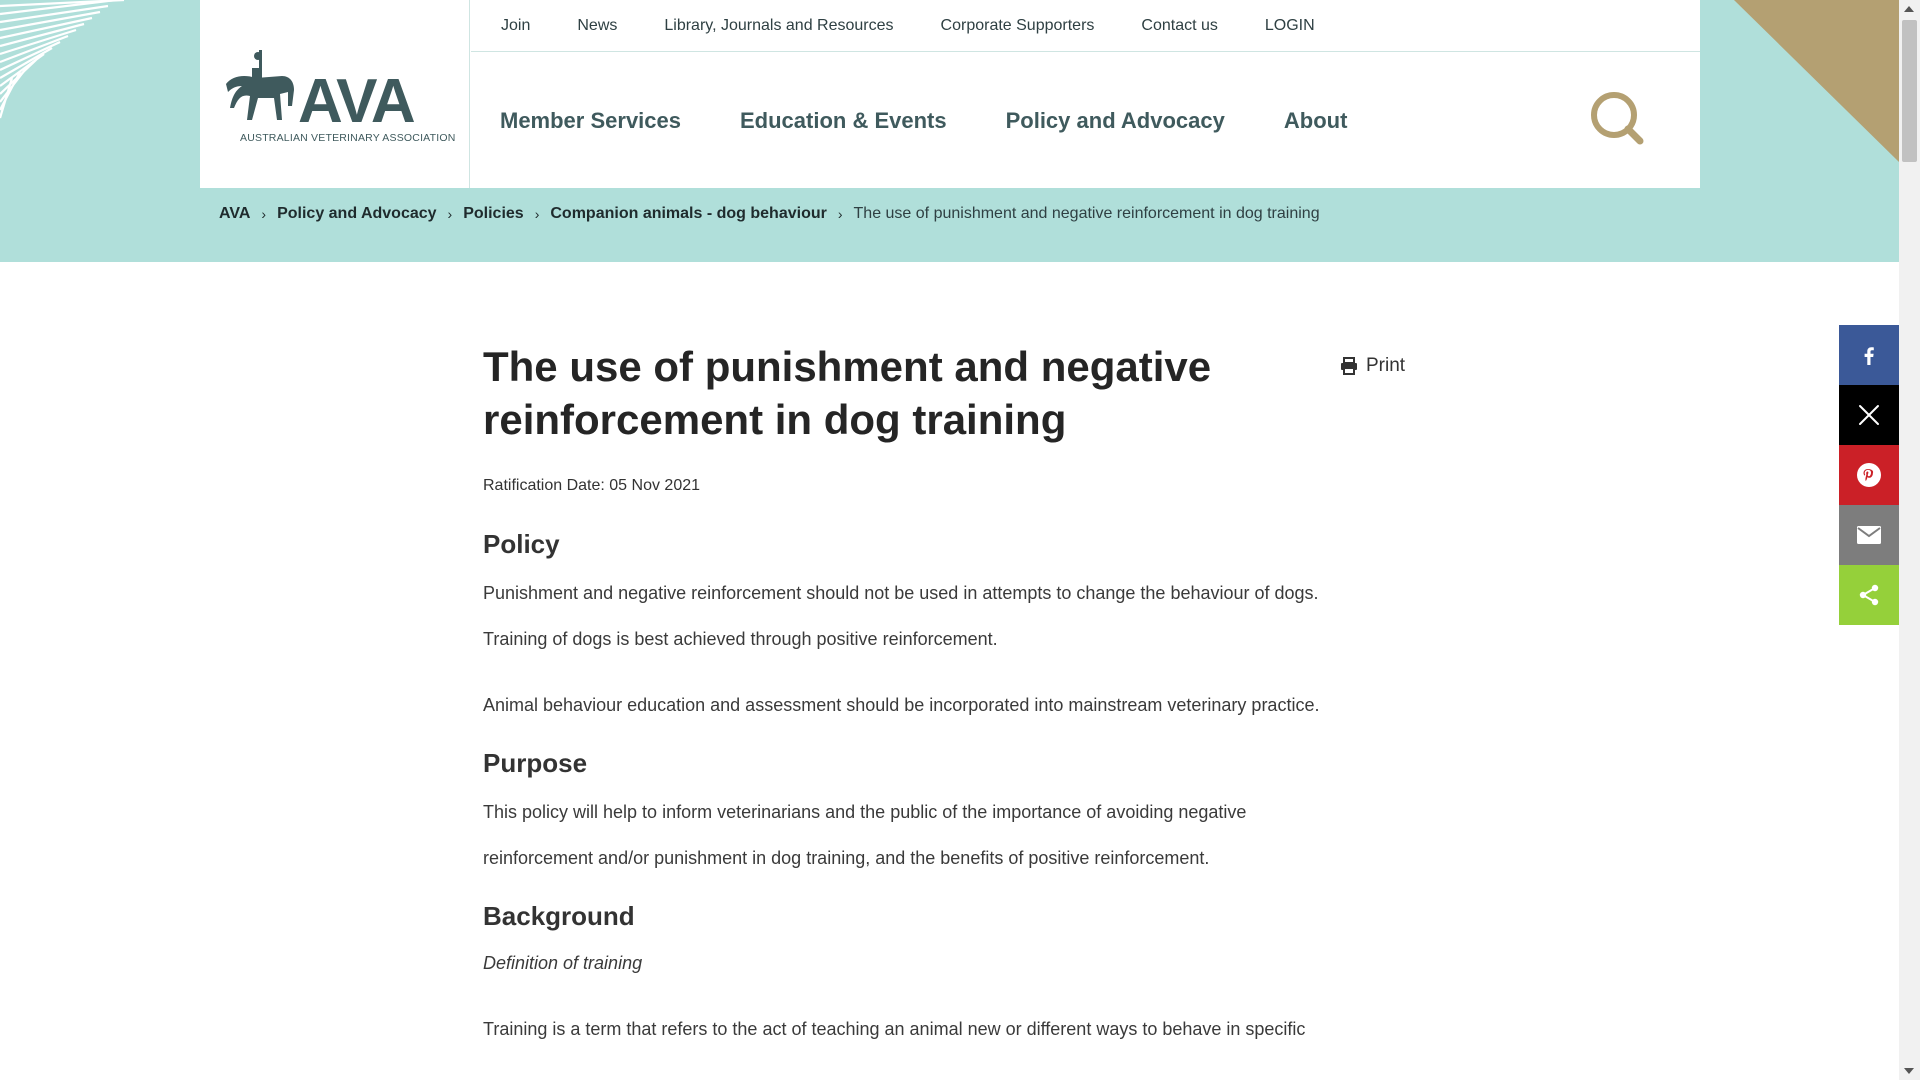 The width and height of the screenshot is (1920, 1080). What do you see at coordinates (559, 916) in the screenshot?
I see `section-heading-background: Background` at bounding box center [559, 916].